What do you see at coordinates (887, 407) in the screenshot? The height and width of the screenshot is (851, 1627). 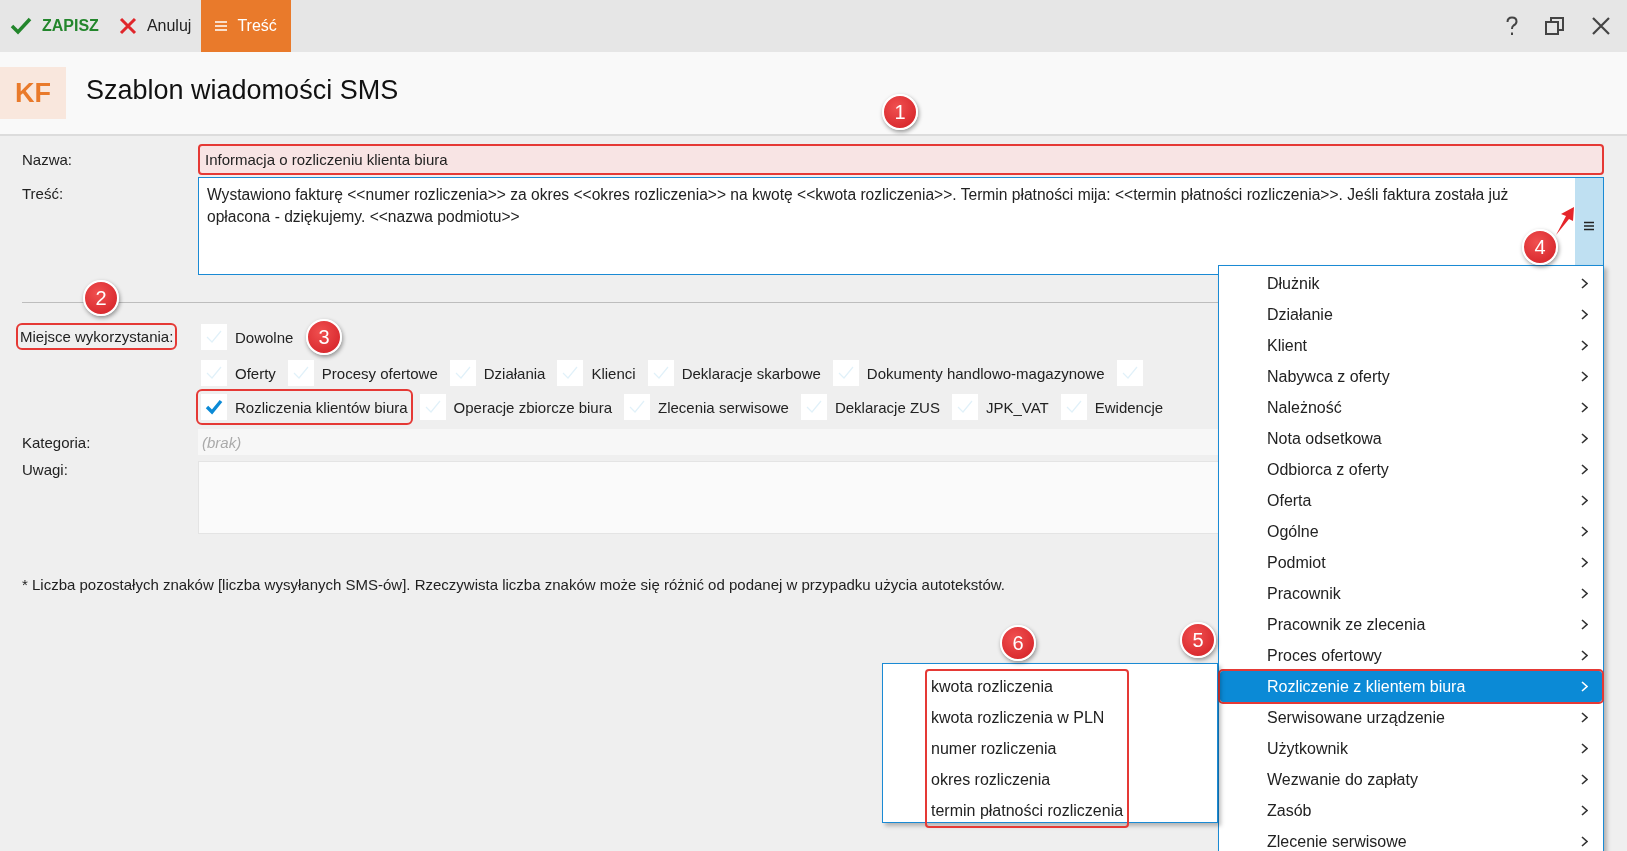 I see `checkbox-label: Deklaracje ZUS` at bounding box center [887, 407].